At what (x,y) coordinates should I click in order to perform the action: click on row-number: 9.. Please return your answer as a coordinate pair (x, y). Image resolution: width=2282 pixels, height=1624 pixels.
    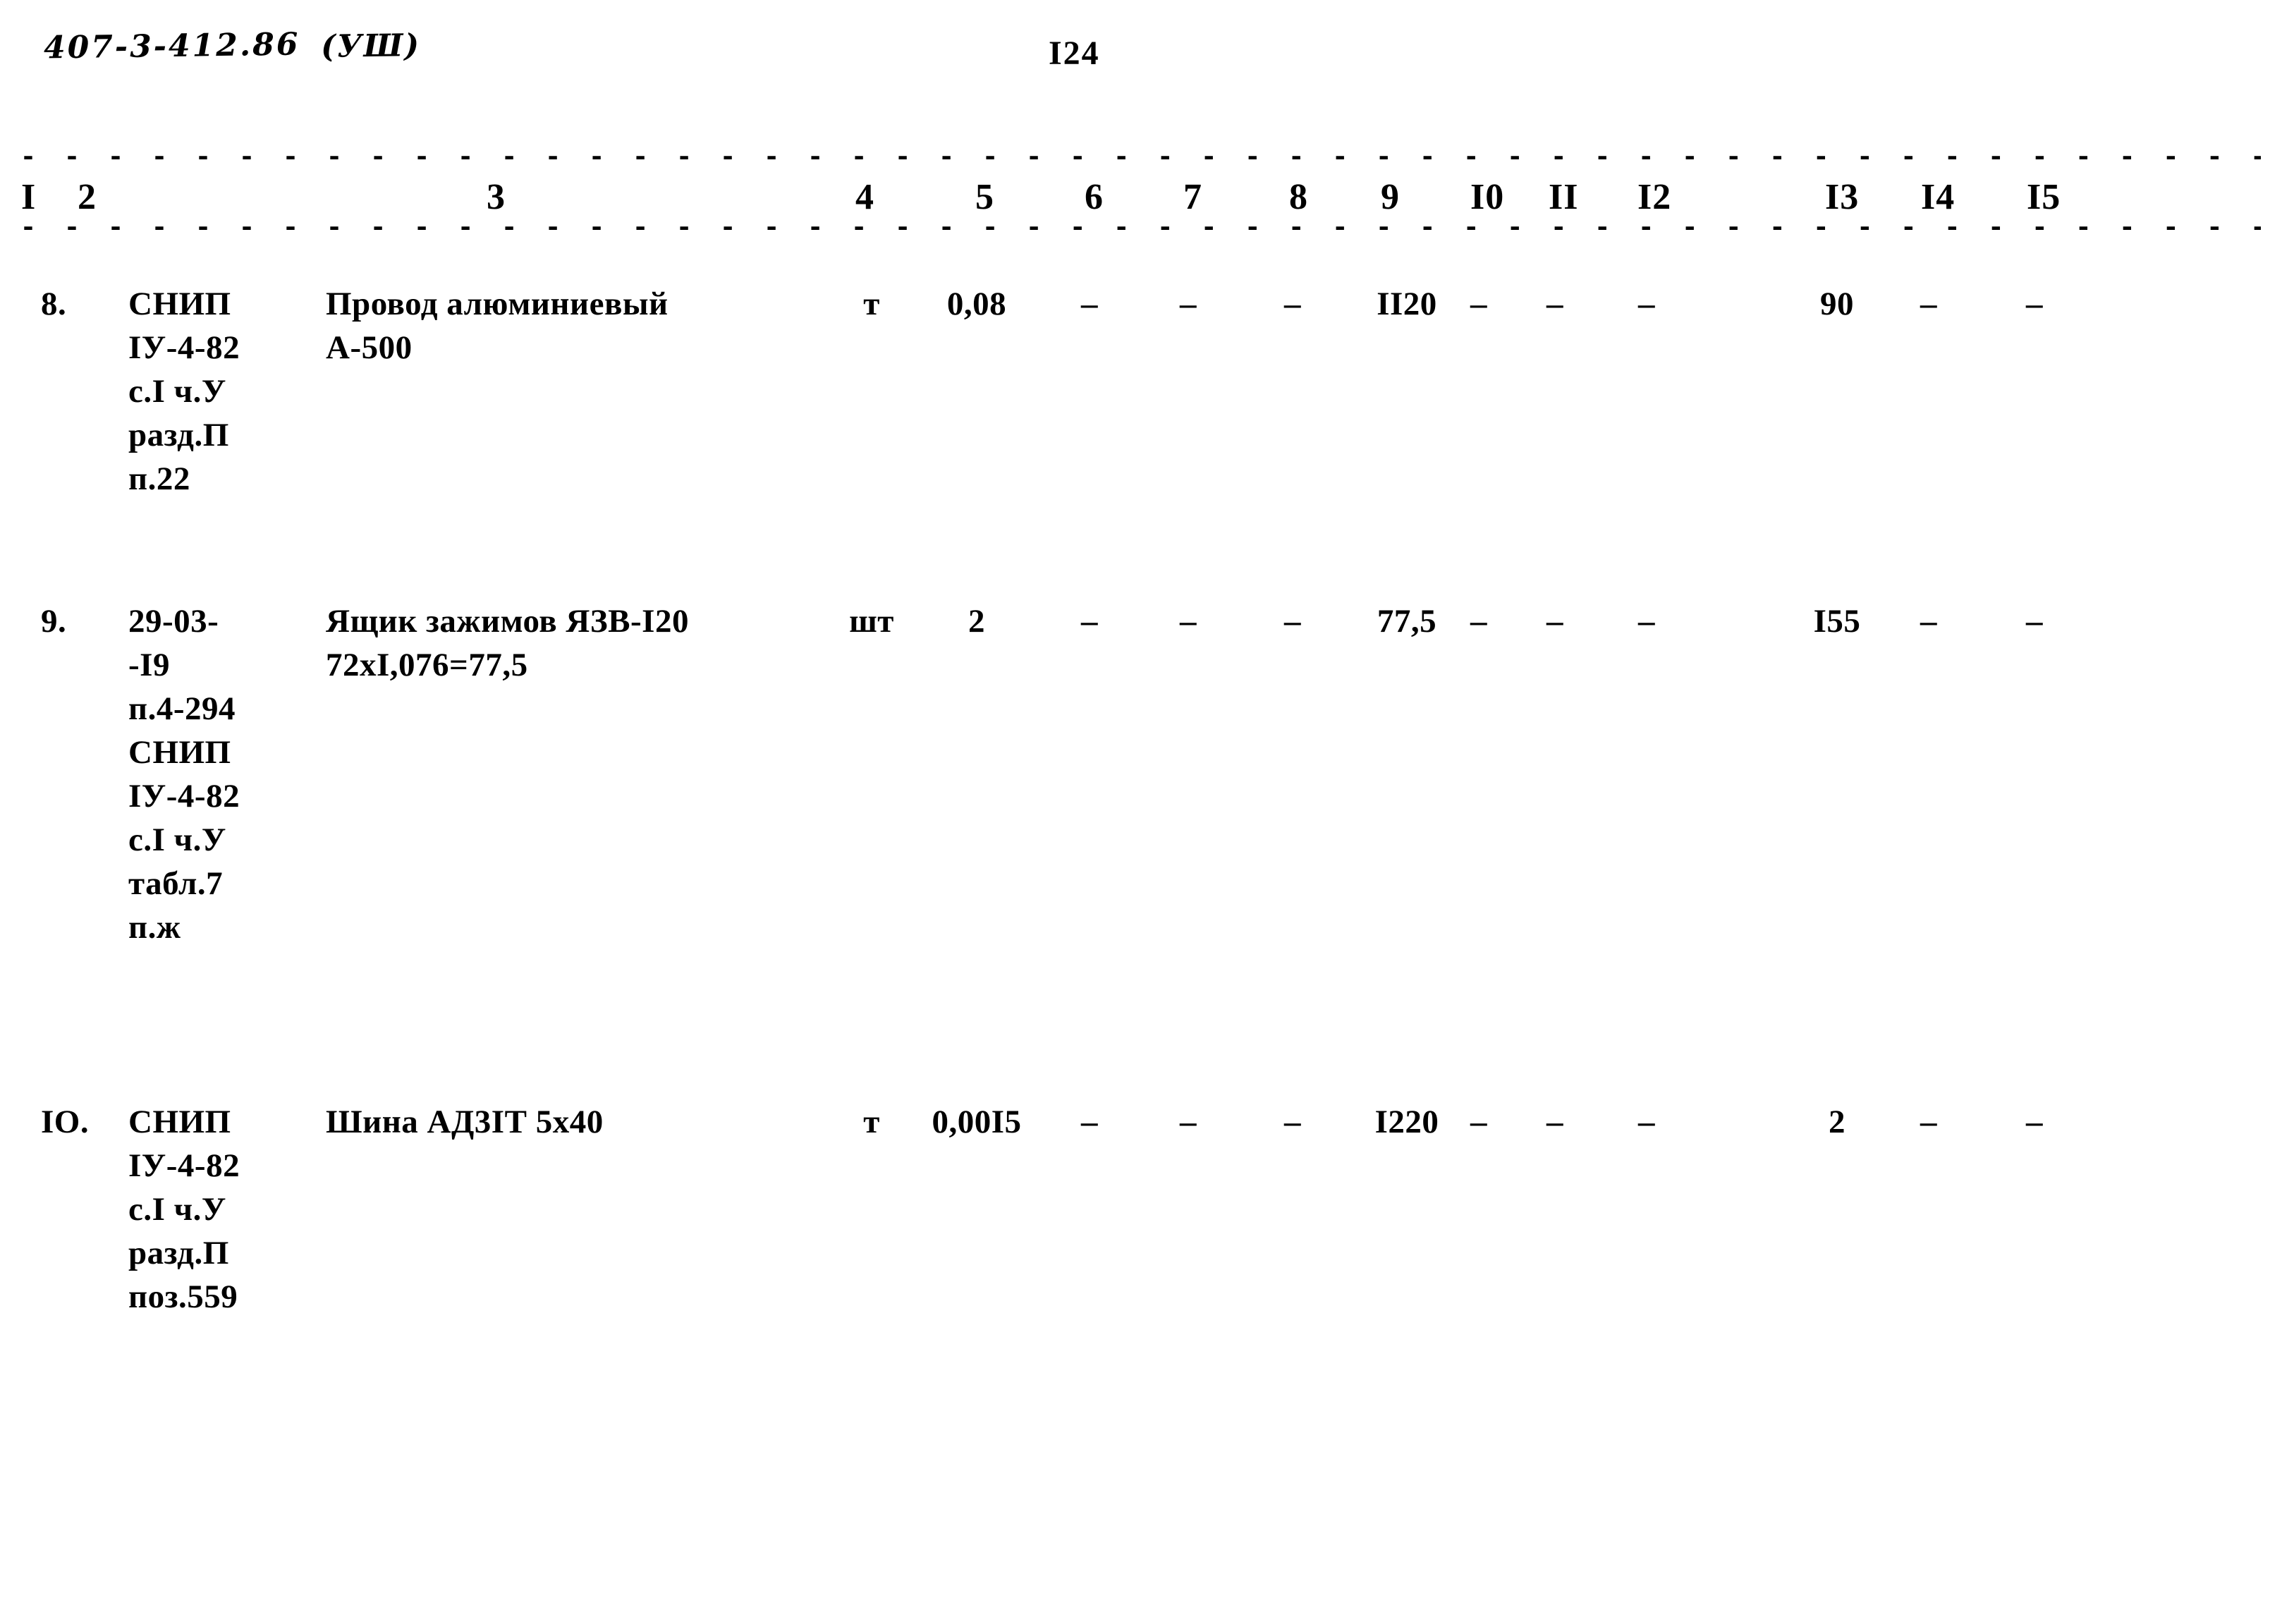
    Looking at the image, I should click on (54, 621).